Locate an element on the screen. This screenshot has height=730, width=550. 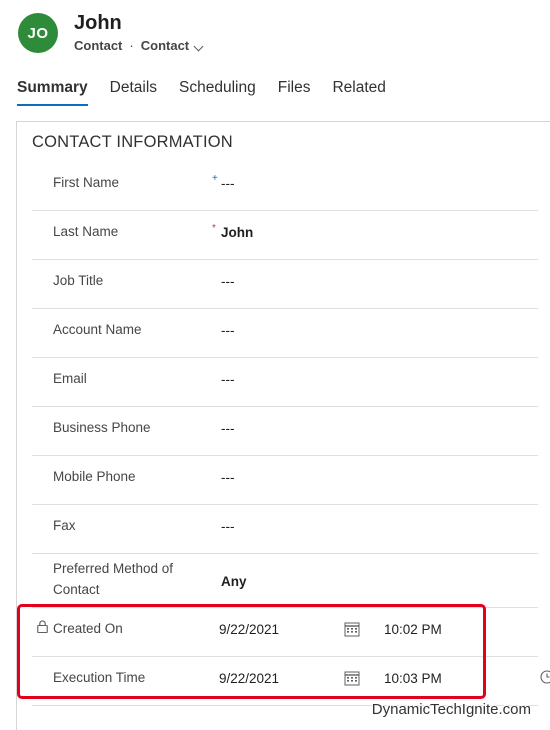
record-title: John is located at coordinates (98, 23).